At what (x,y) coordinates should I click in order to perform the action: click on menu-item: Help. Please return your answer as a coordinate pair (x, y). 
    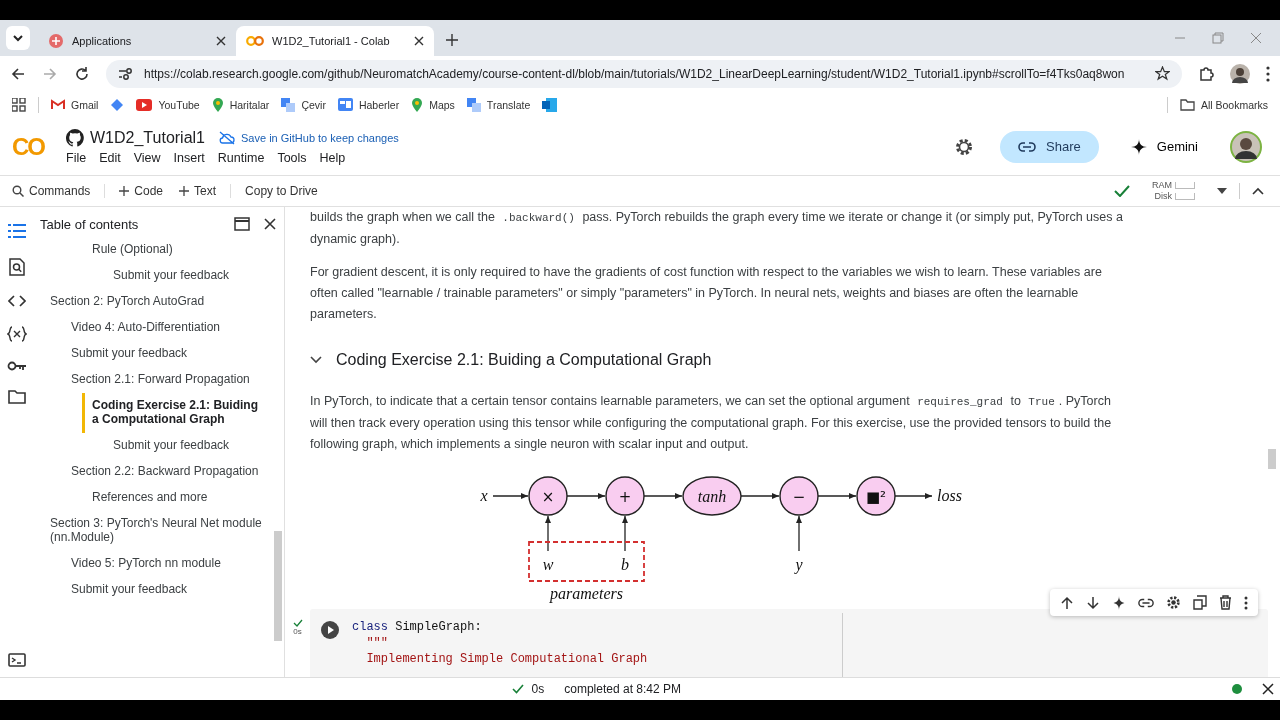
    Looking at the image, I should click on (332, 157).